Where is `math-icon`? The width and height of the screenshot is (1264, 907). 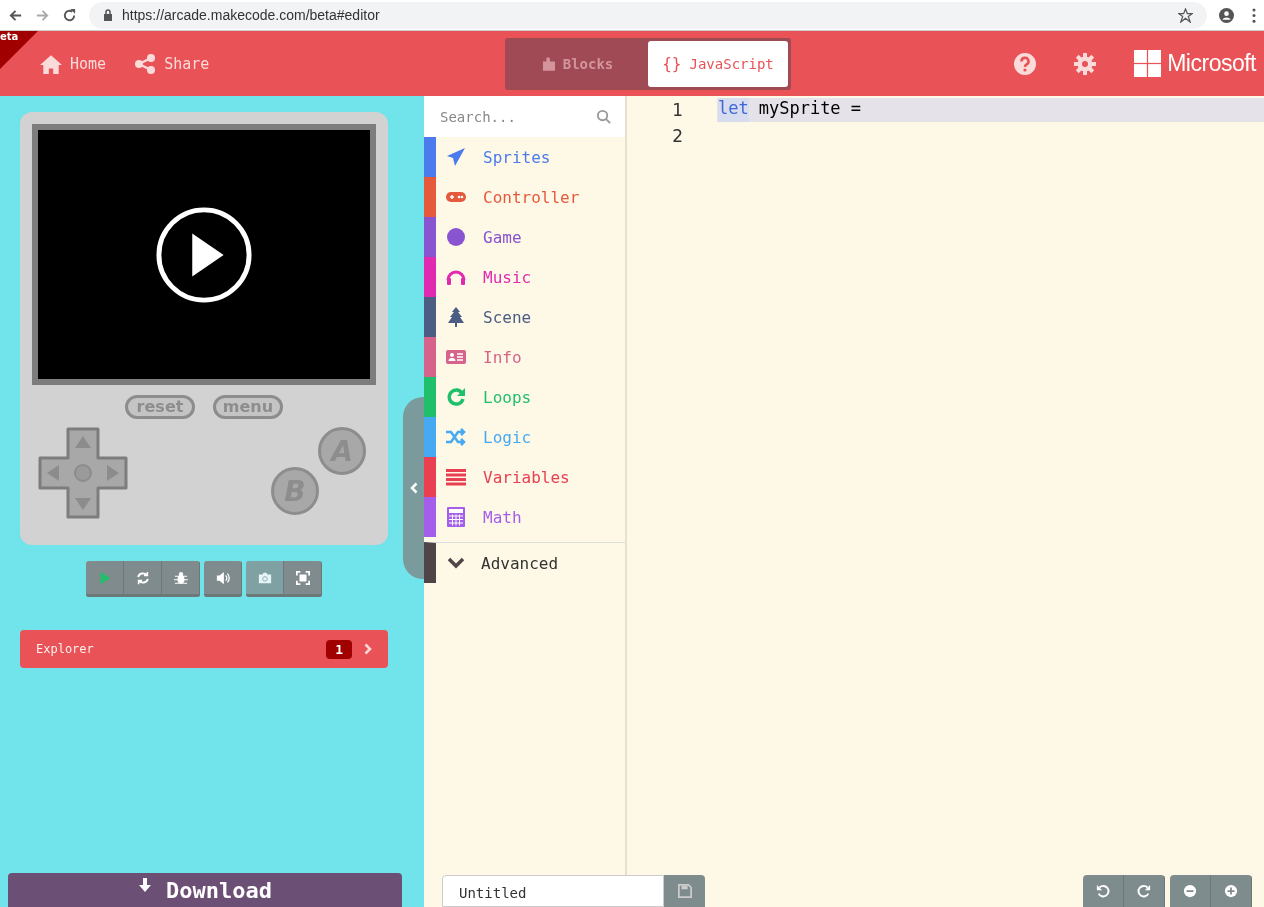
math-icon is located at coordinates (456, 517).